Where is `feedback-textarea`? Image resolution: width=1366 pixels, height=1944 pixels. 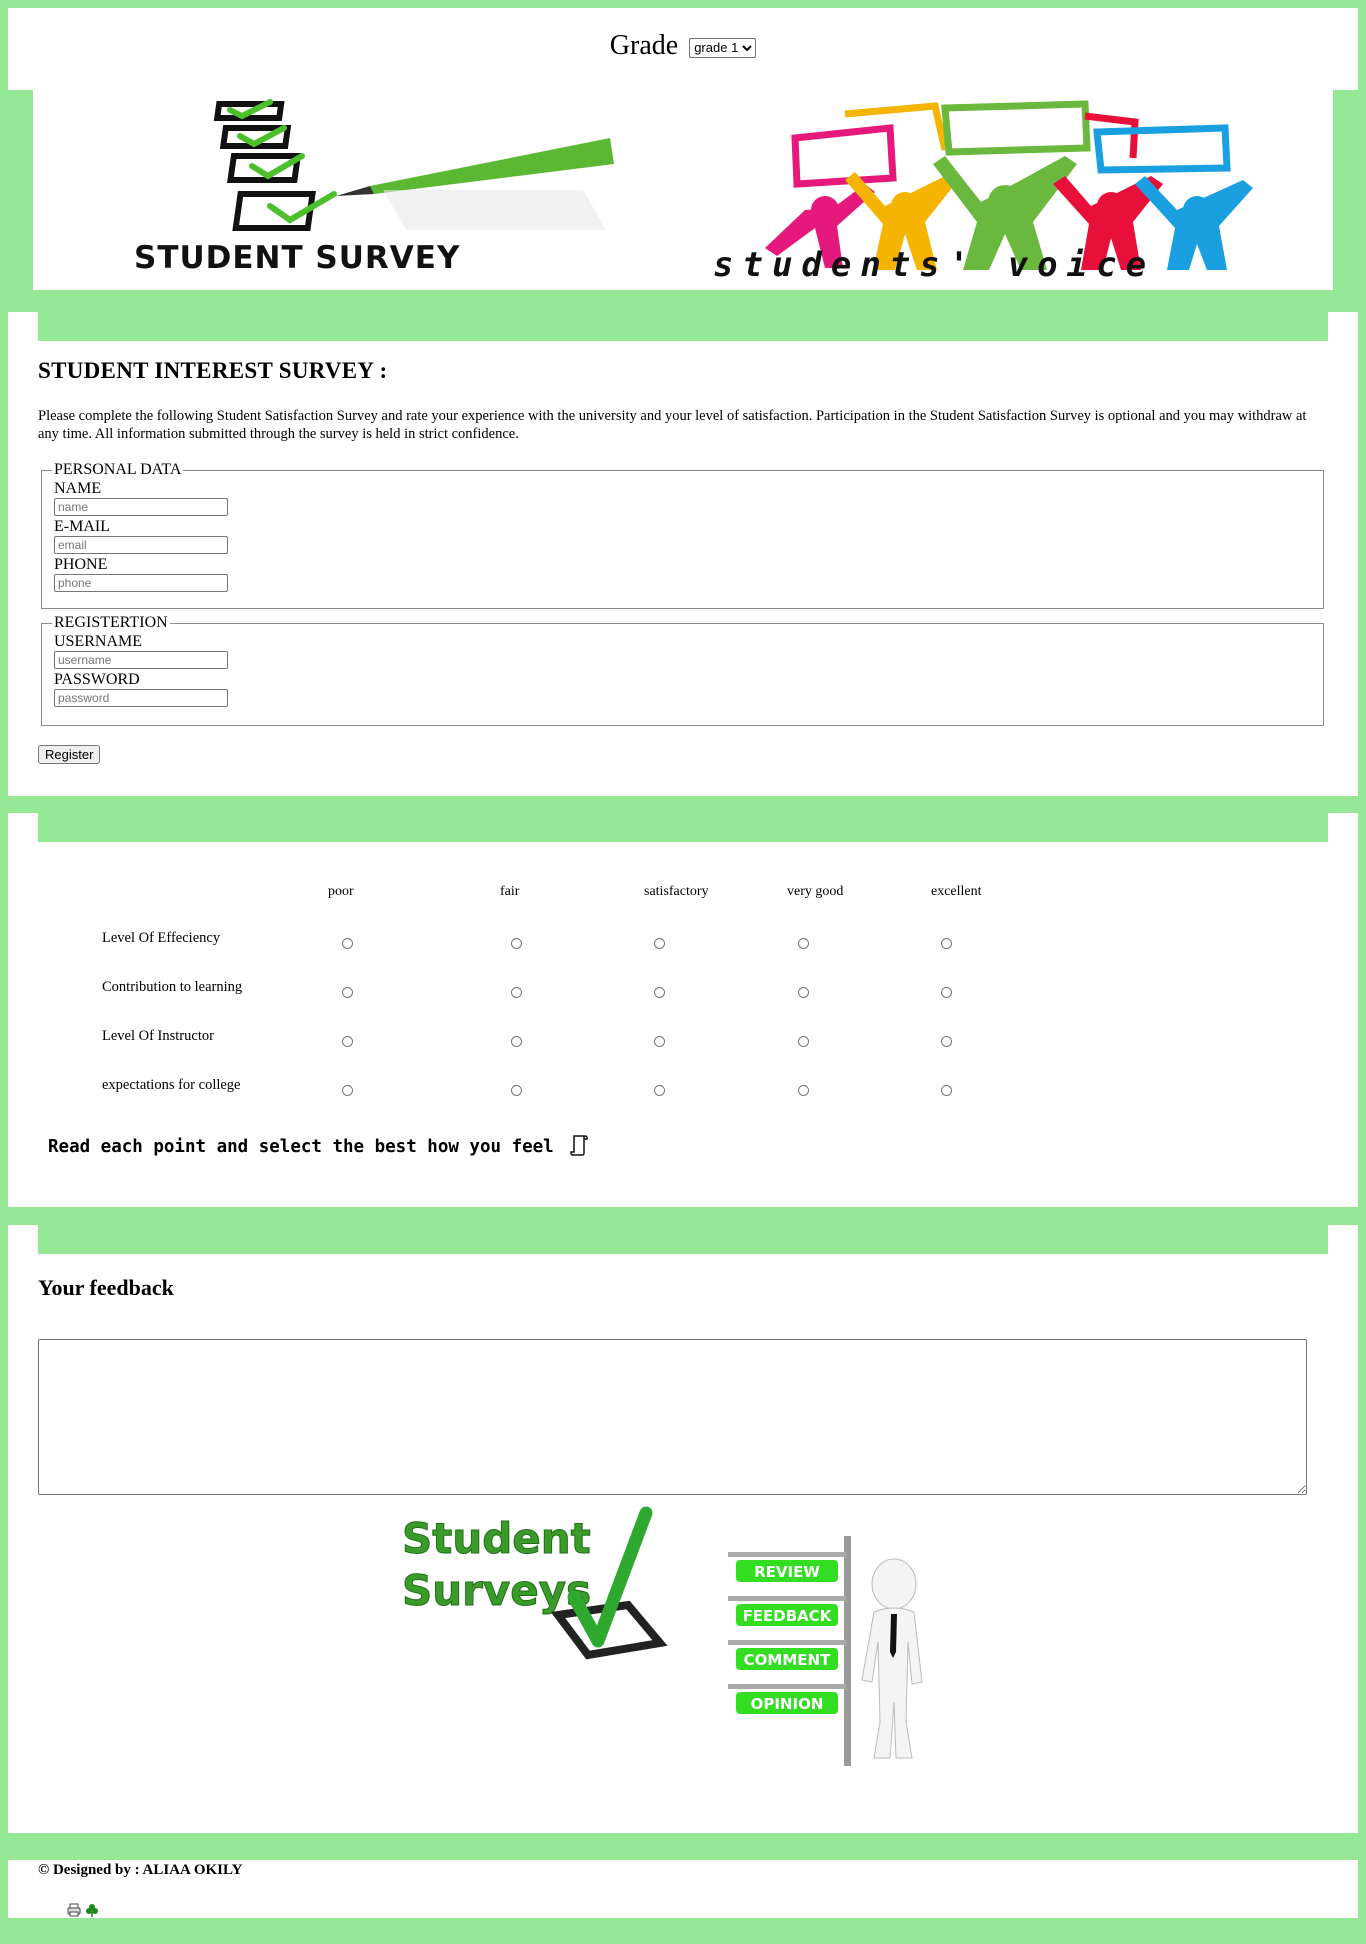
feedback-textarea is located at coordinates (672, 1417).